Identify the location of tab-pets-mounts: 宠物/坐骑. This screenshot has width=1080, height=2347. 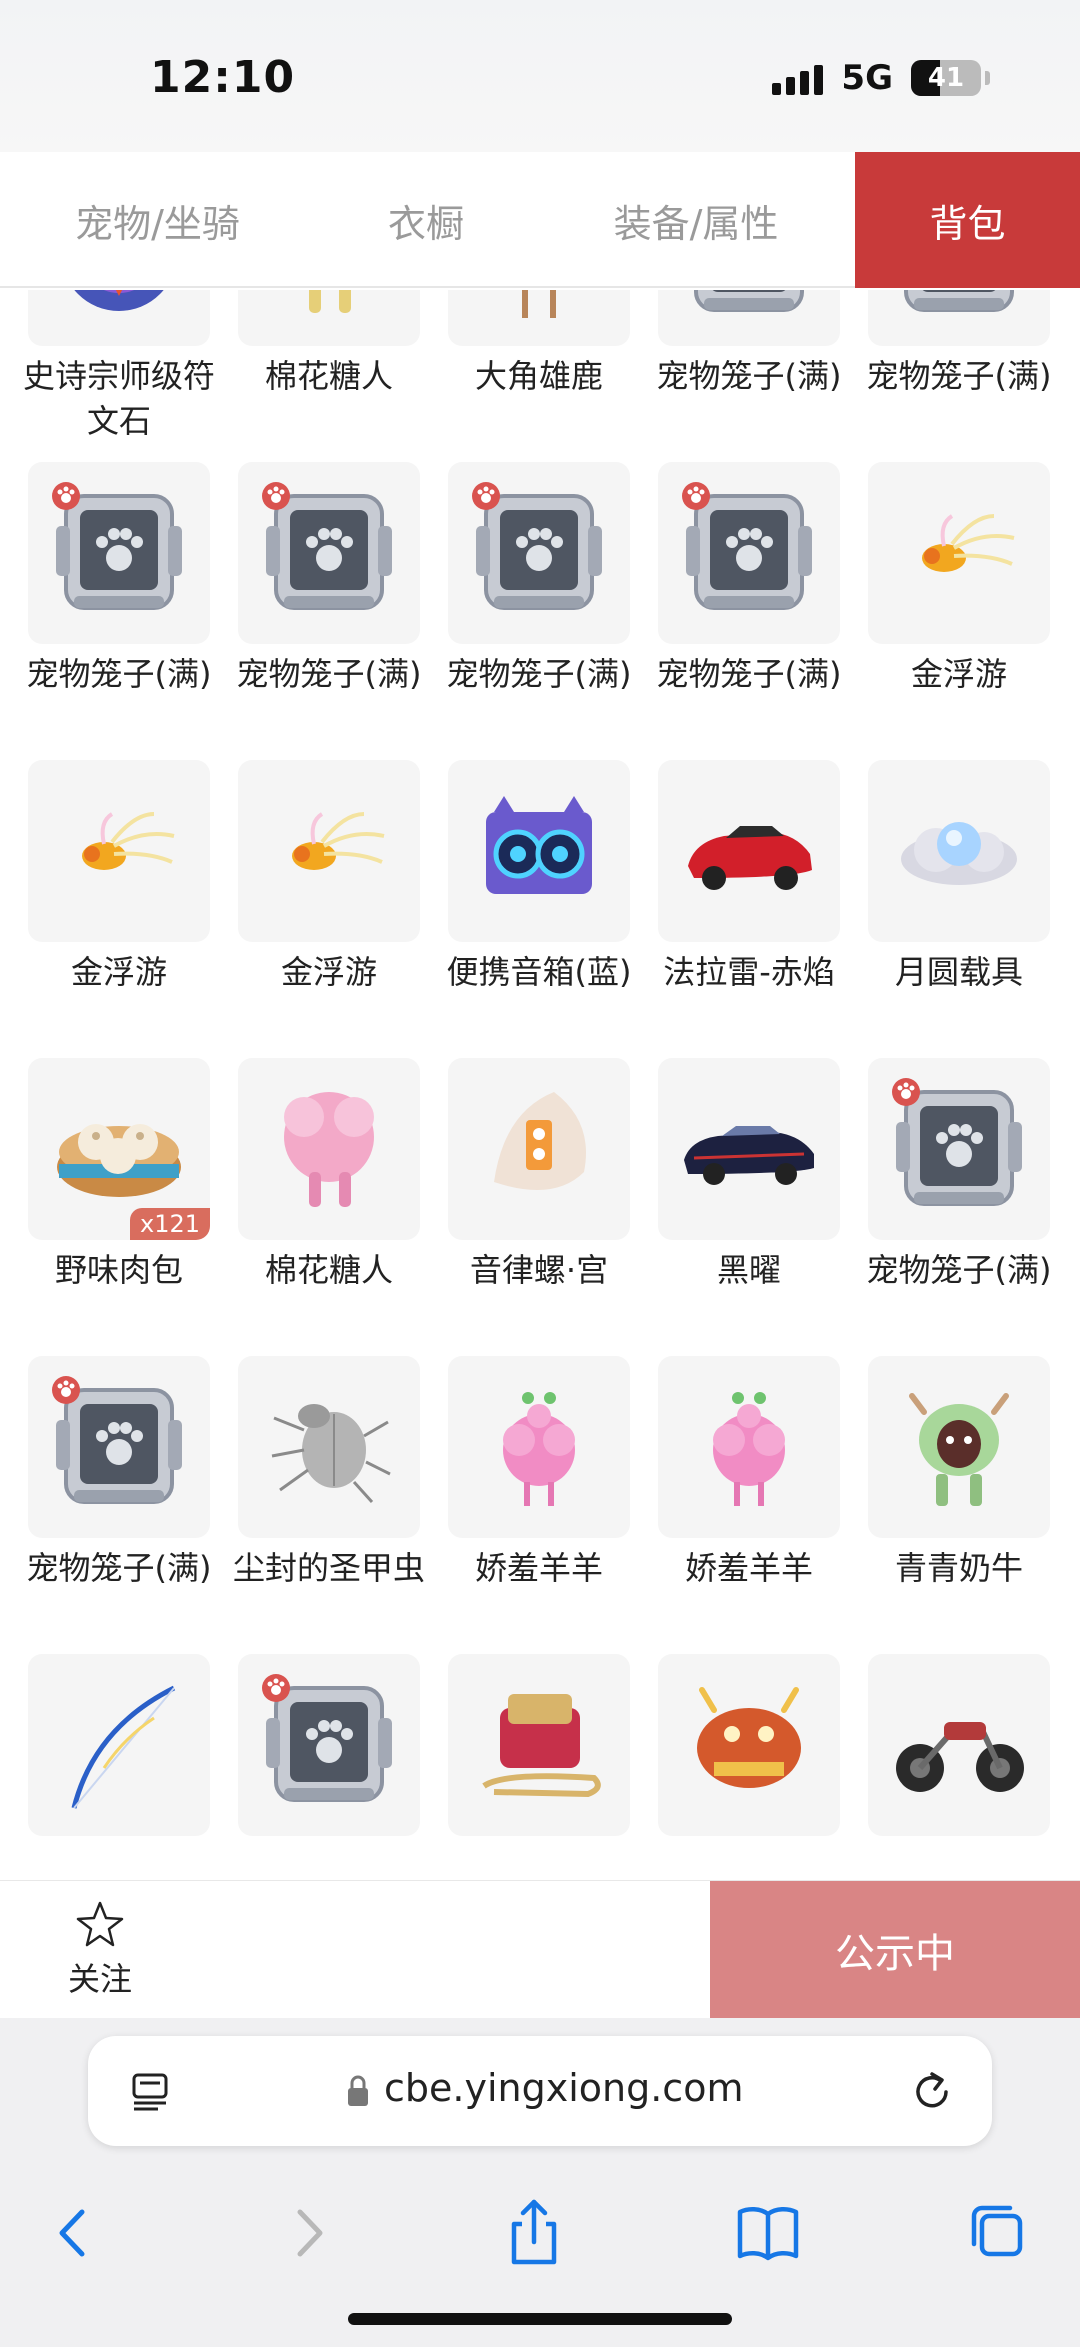
(157, 220).